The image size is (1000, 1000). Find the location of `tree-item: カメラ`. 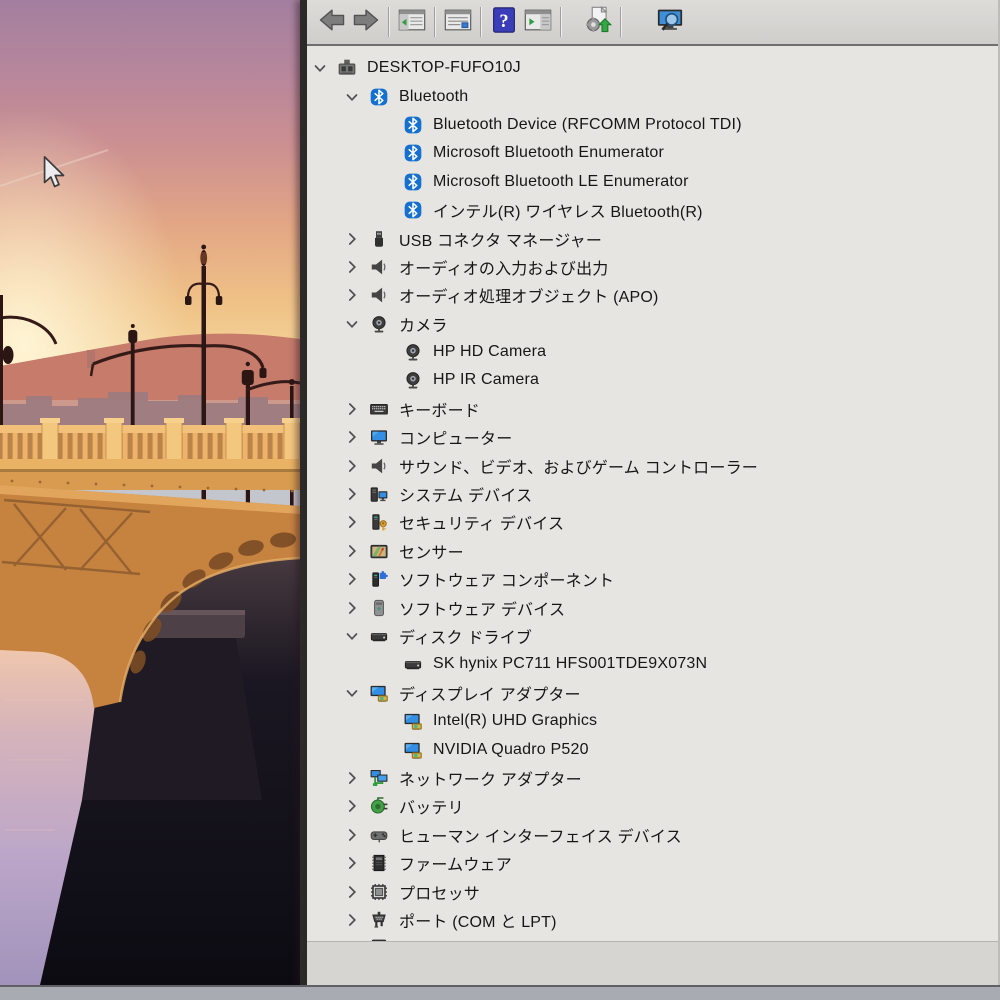

tree-item: カメラ is located at coordinates (652, 324).